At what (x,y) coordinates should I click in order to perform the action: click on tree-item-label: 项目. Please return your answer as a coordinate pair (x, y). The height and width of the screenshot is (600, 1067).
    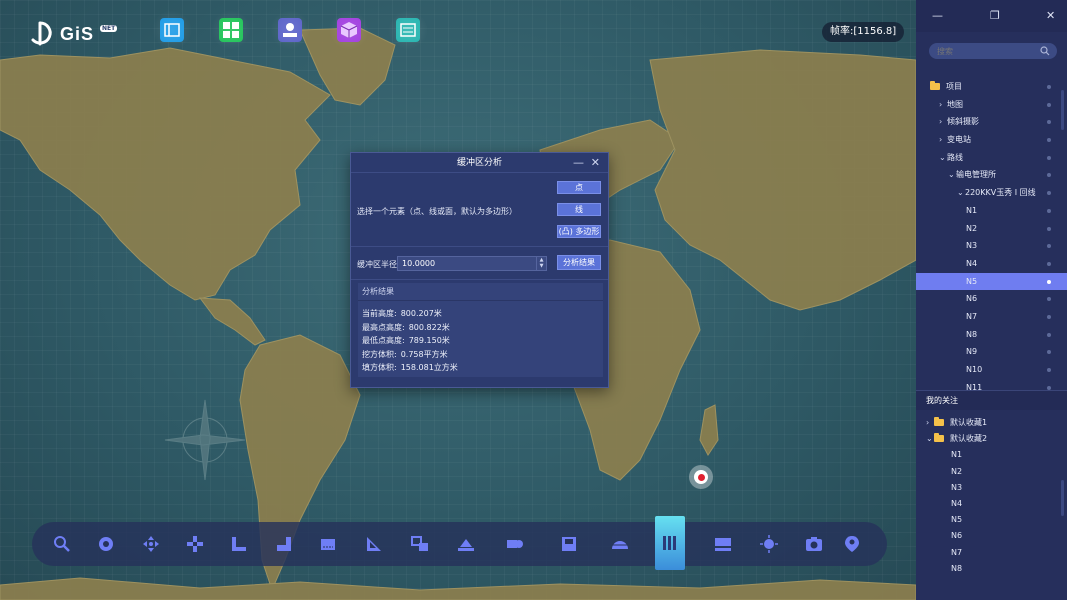
    Looking at the image, I should click on (954, 86).